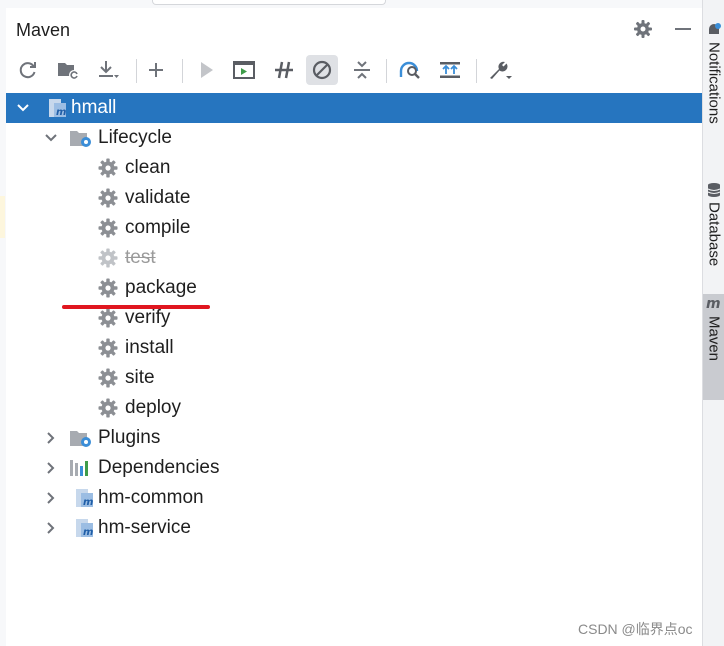 The width and height of the screenshot is (724, 646). I want to click on goal-label: package, so click(161, 287).